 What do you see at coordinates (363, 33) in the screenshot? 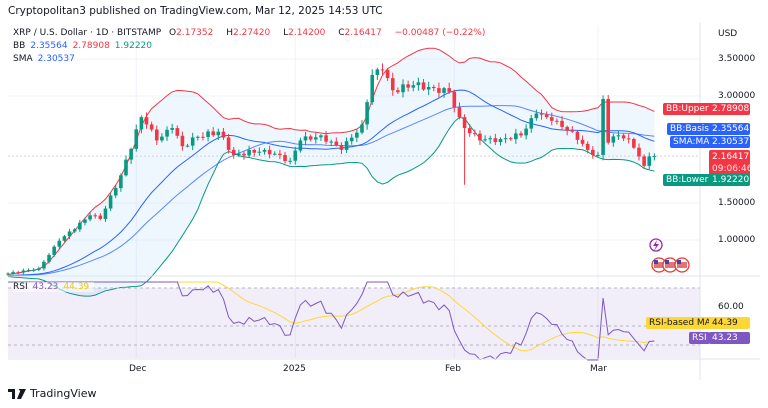
I see `close-value: 2.16417` at bounding box center [363, 33].